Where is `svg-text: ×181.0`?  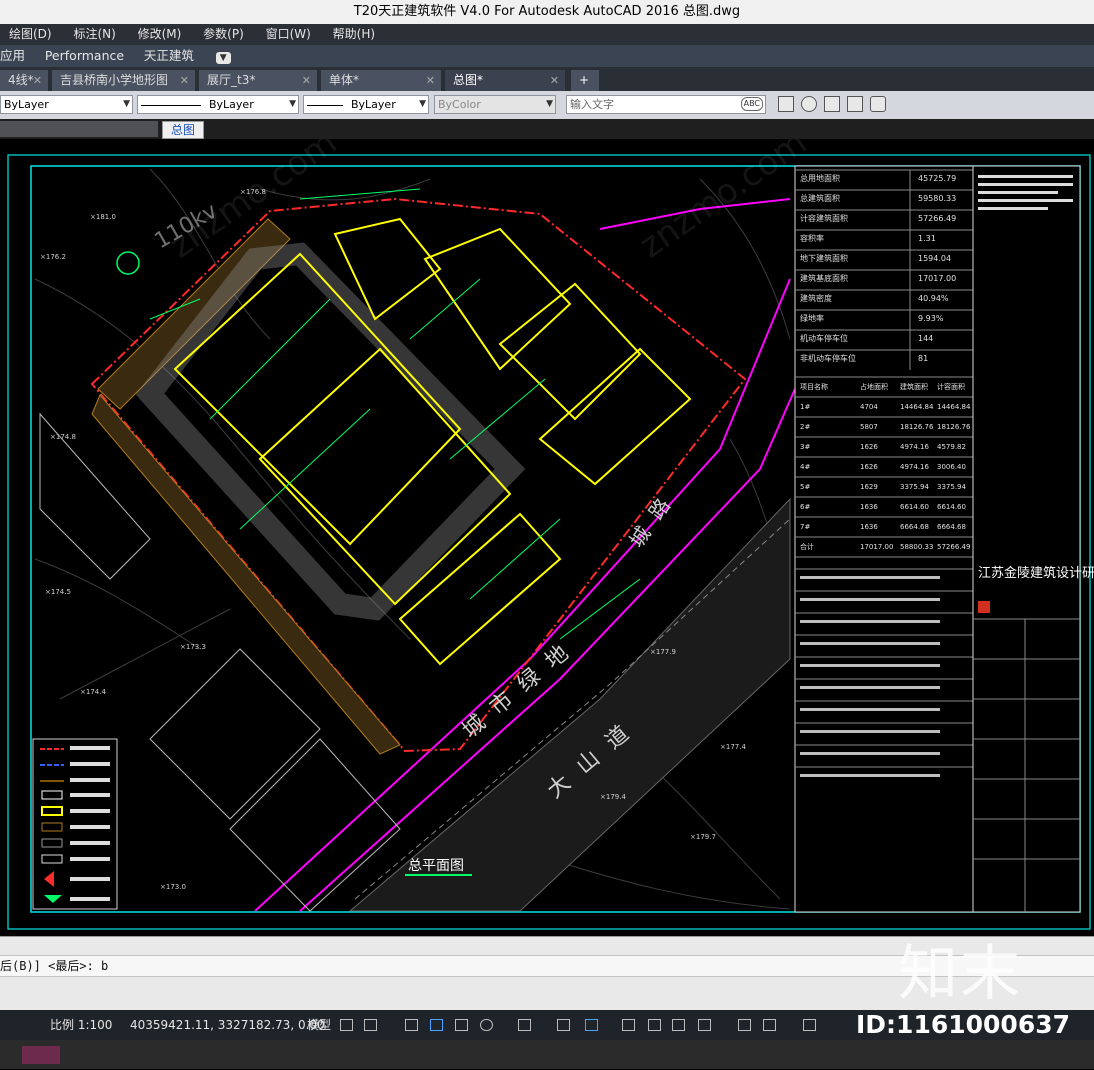
svg-text: ×181.0 is located at coordinates (103, 217).